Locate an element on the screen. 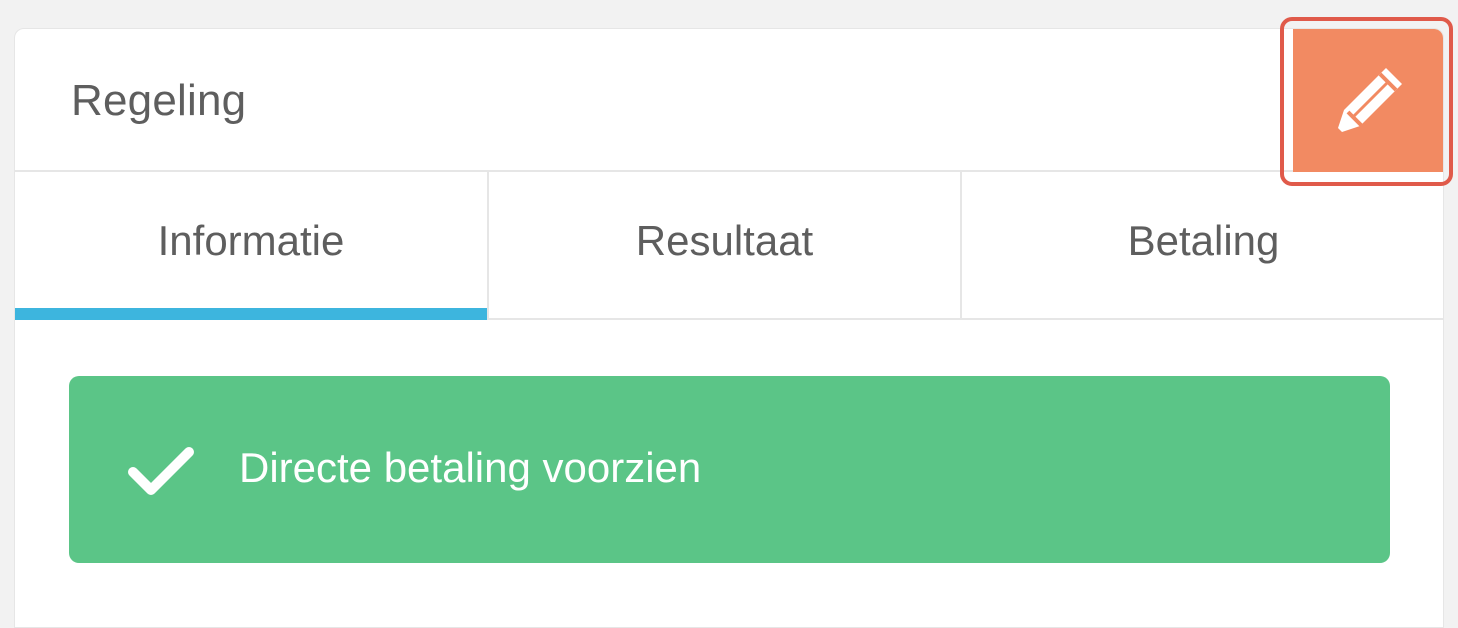  card-title: Regeling is located at coordinates (159, 100).